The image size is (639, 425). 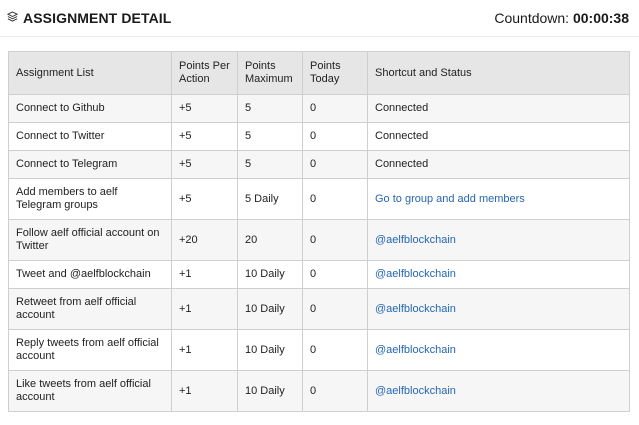 I want to click on task-cell: Add members to aelf Telegram groups, so click(x=90, y=199).